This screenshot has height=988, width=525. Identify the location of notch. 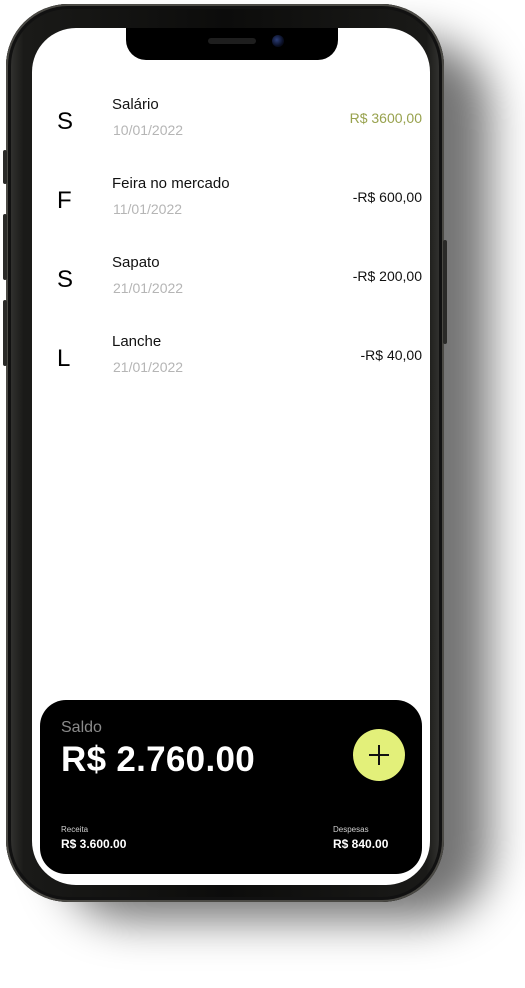
(232, 44).